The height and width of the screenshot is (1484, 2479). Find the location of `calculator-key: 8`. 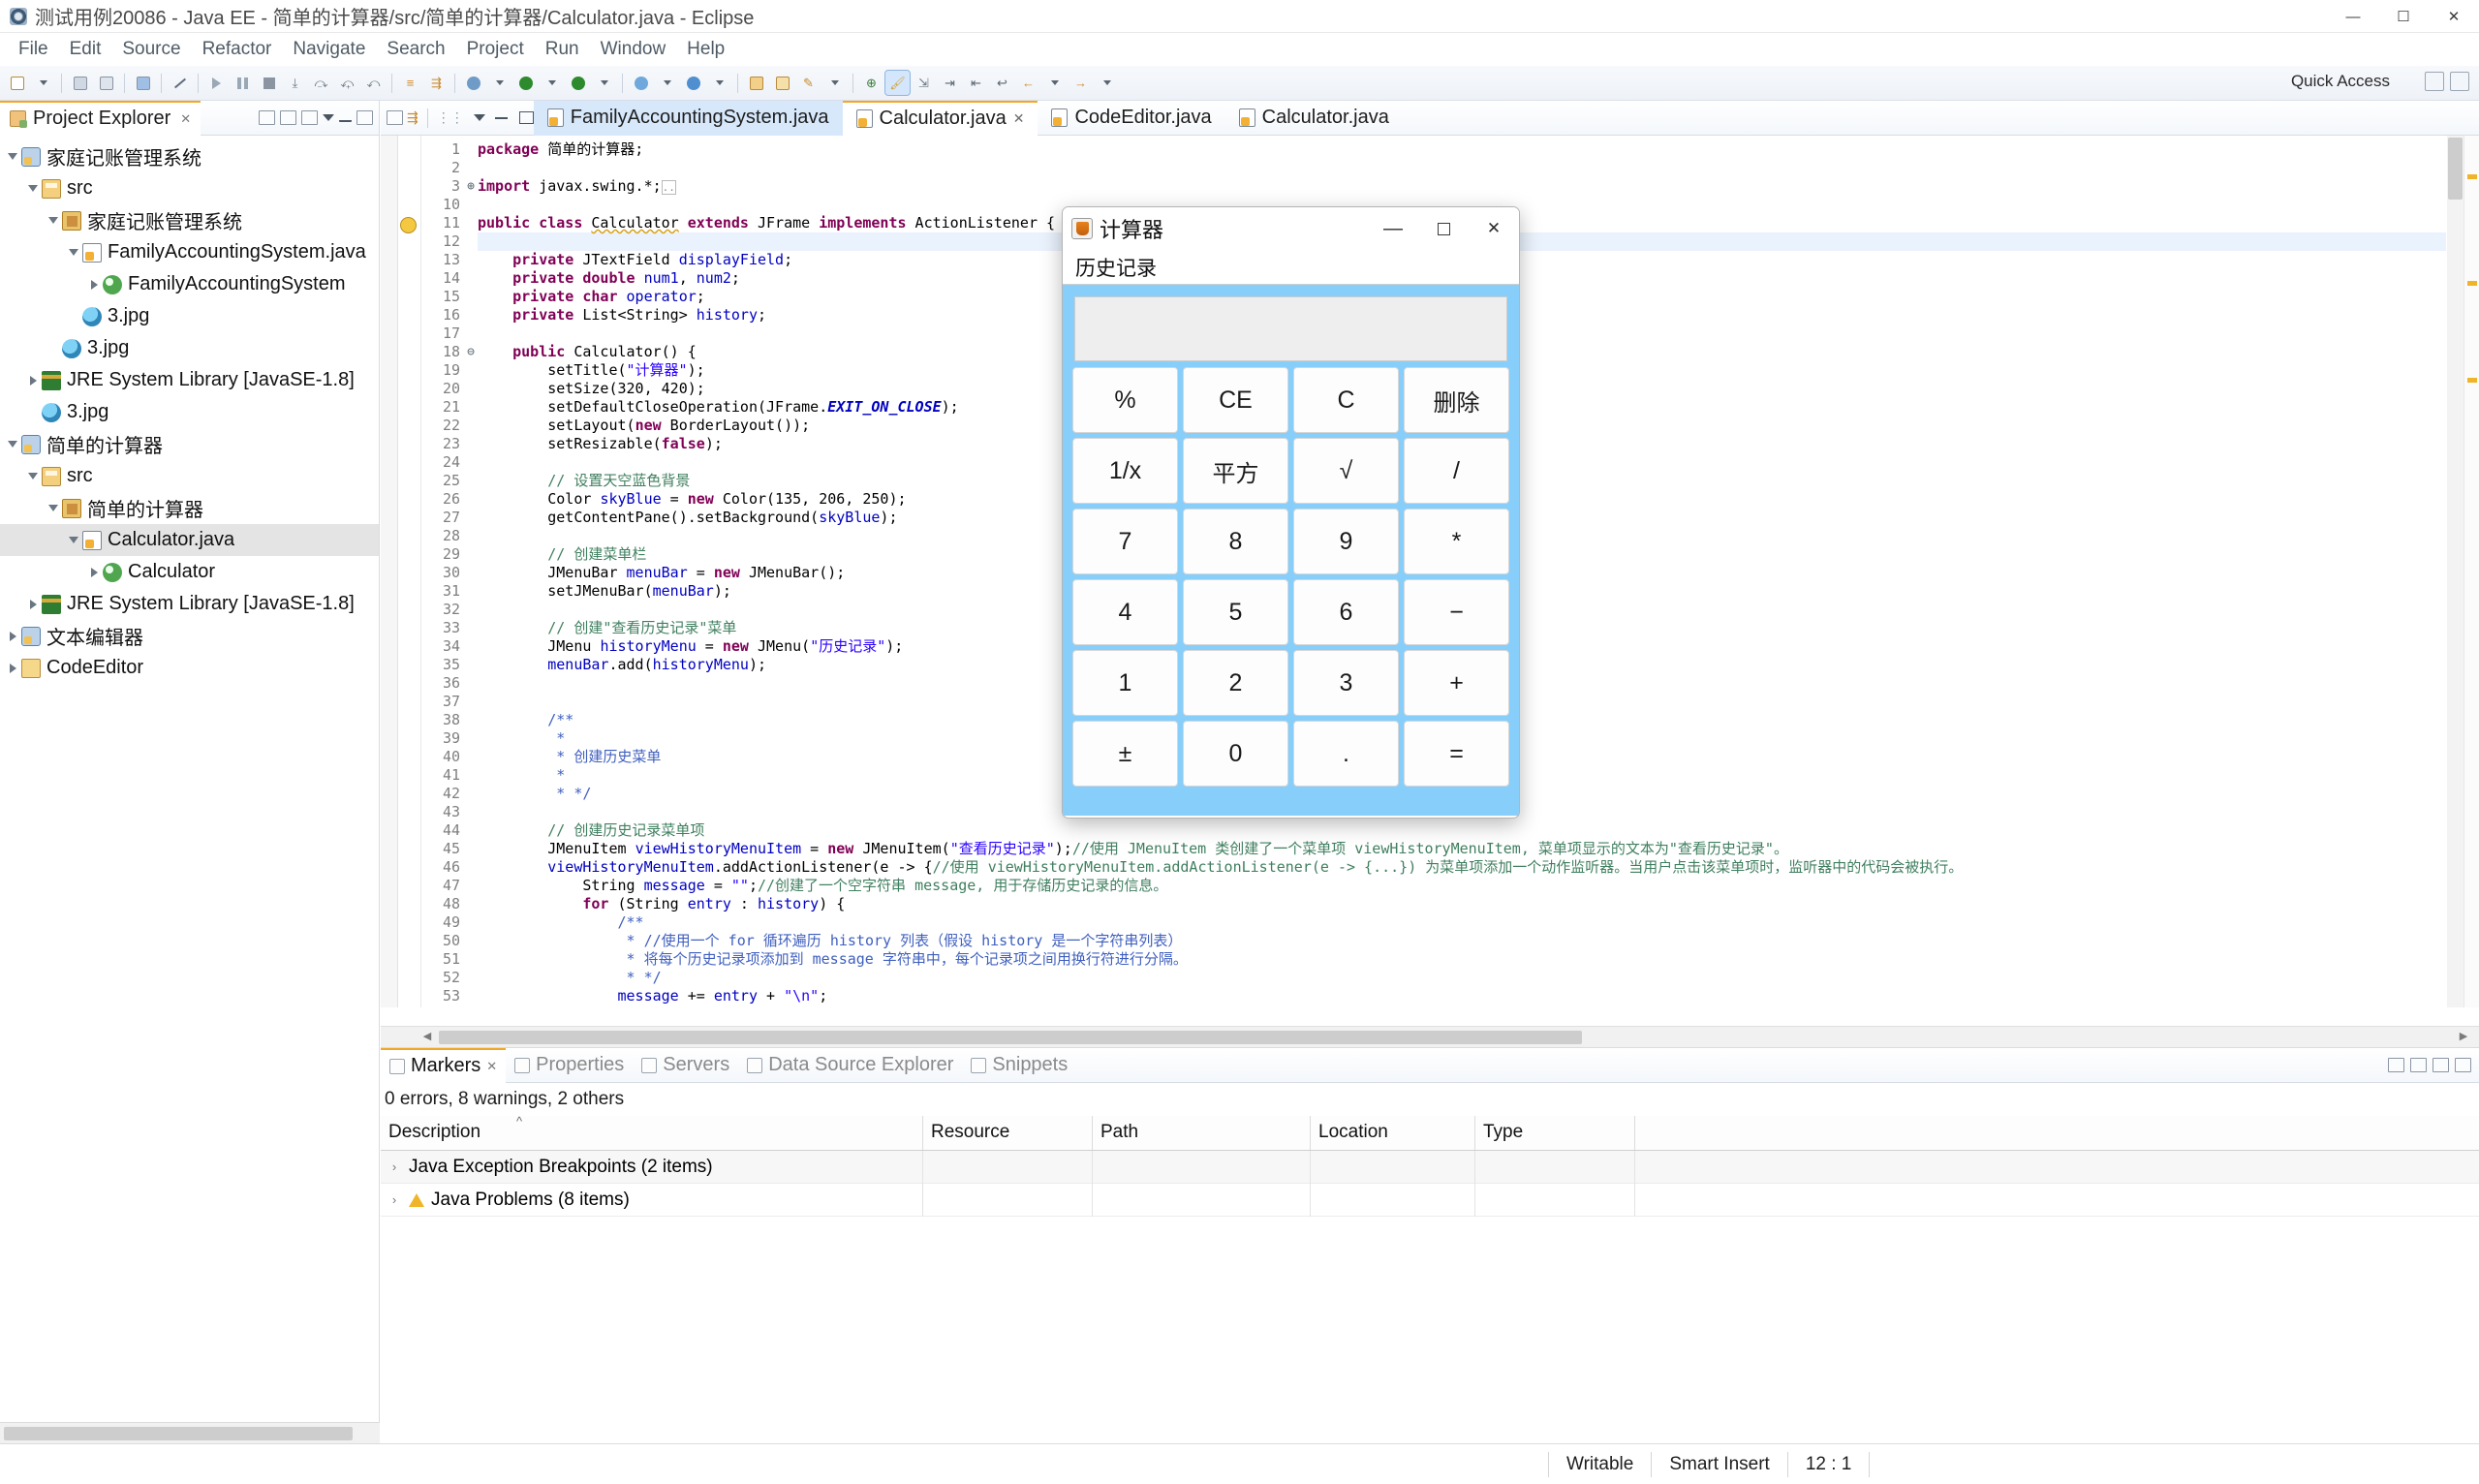

calculator-key: 8 is located at coordinates (1235, 541).